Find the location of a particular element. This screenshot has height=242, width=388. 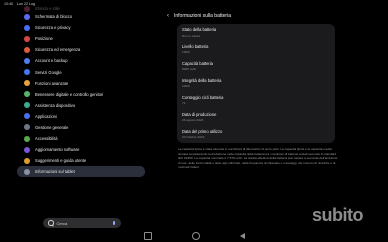

location-icon is located at coordinates (27, 38).